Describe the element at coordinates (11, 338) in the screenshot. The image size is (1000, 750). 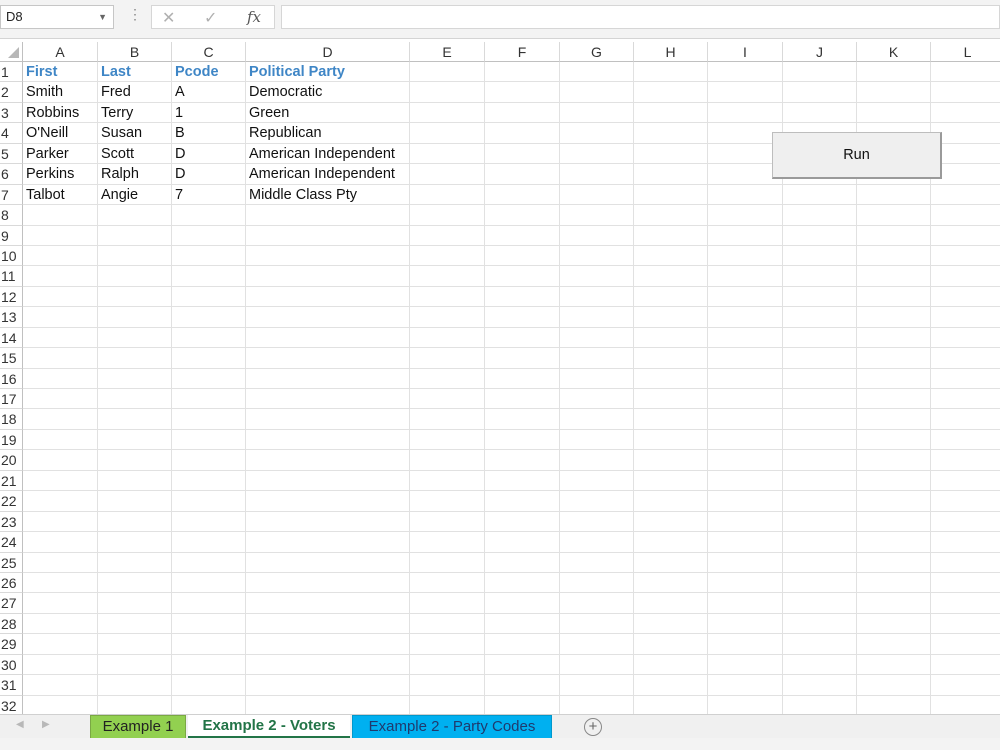
I see `row-header-14: 14` at that location.